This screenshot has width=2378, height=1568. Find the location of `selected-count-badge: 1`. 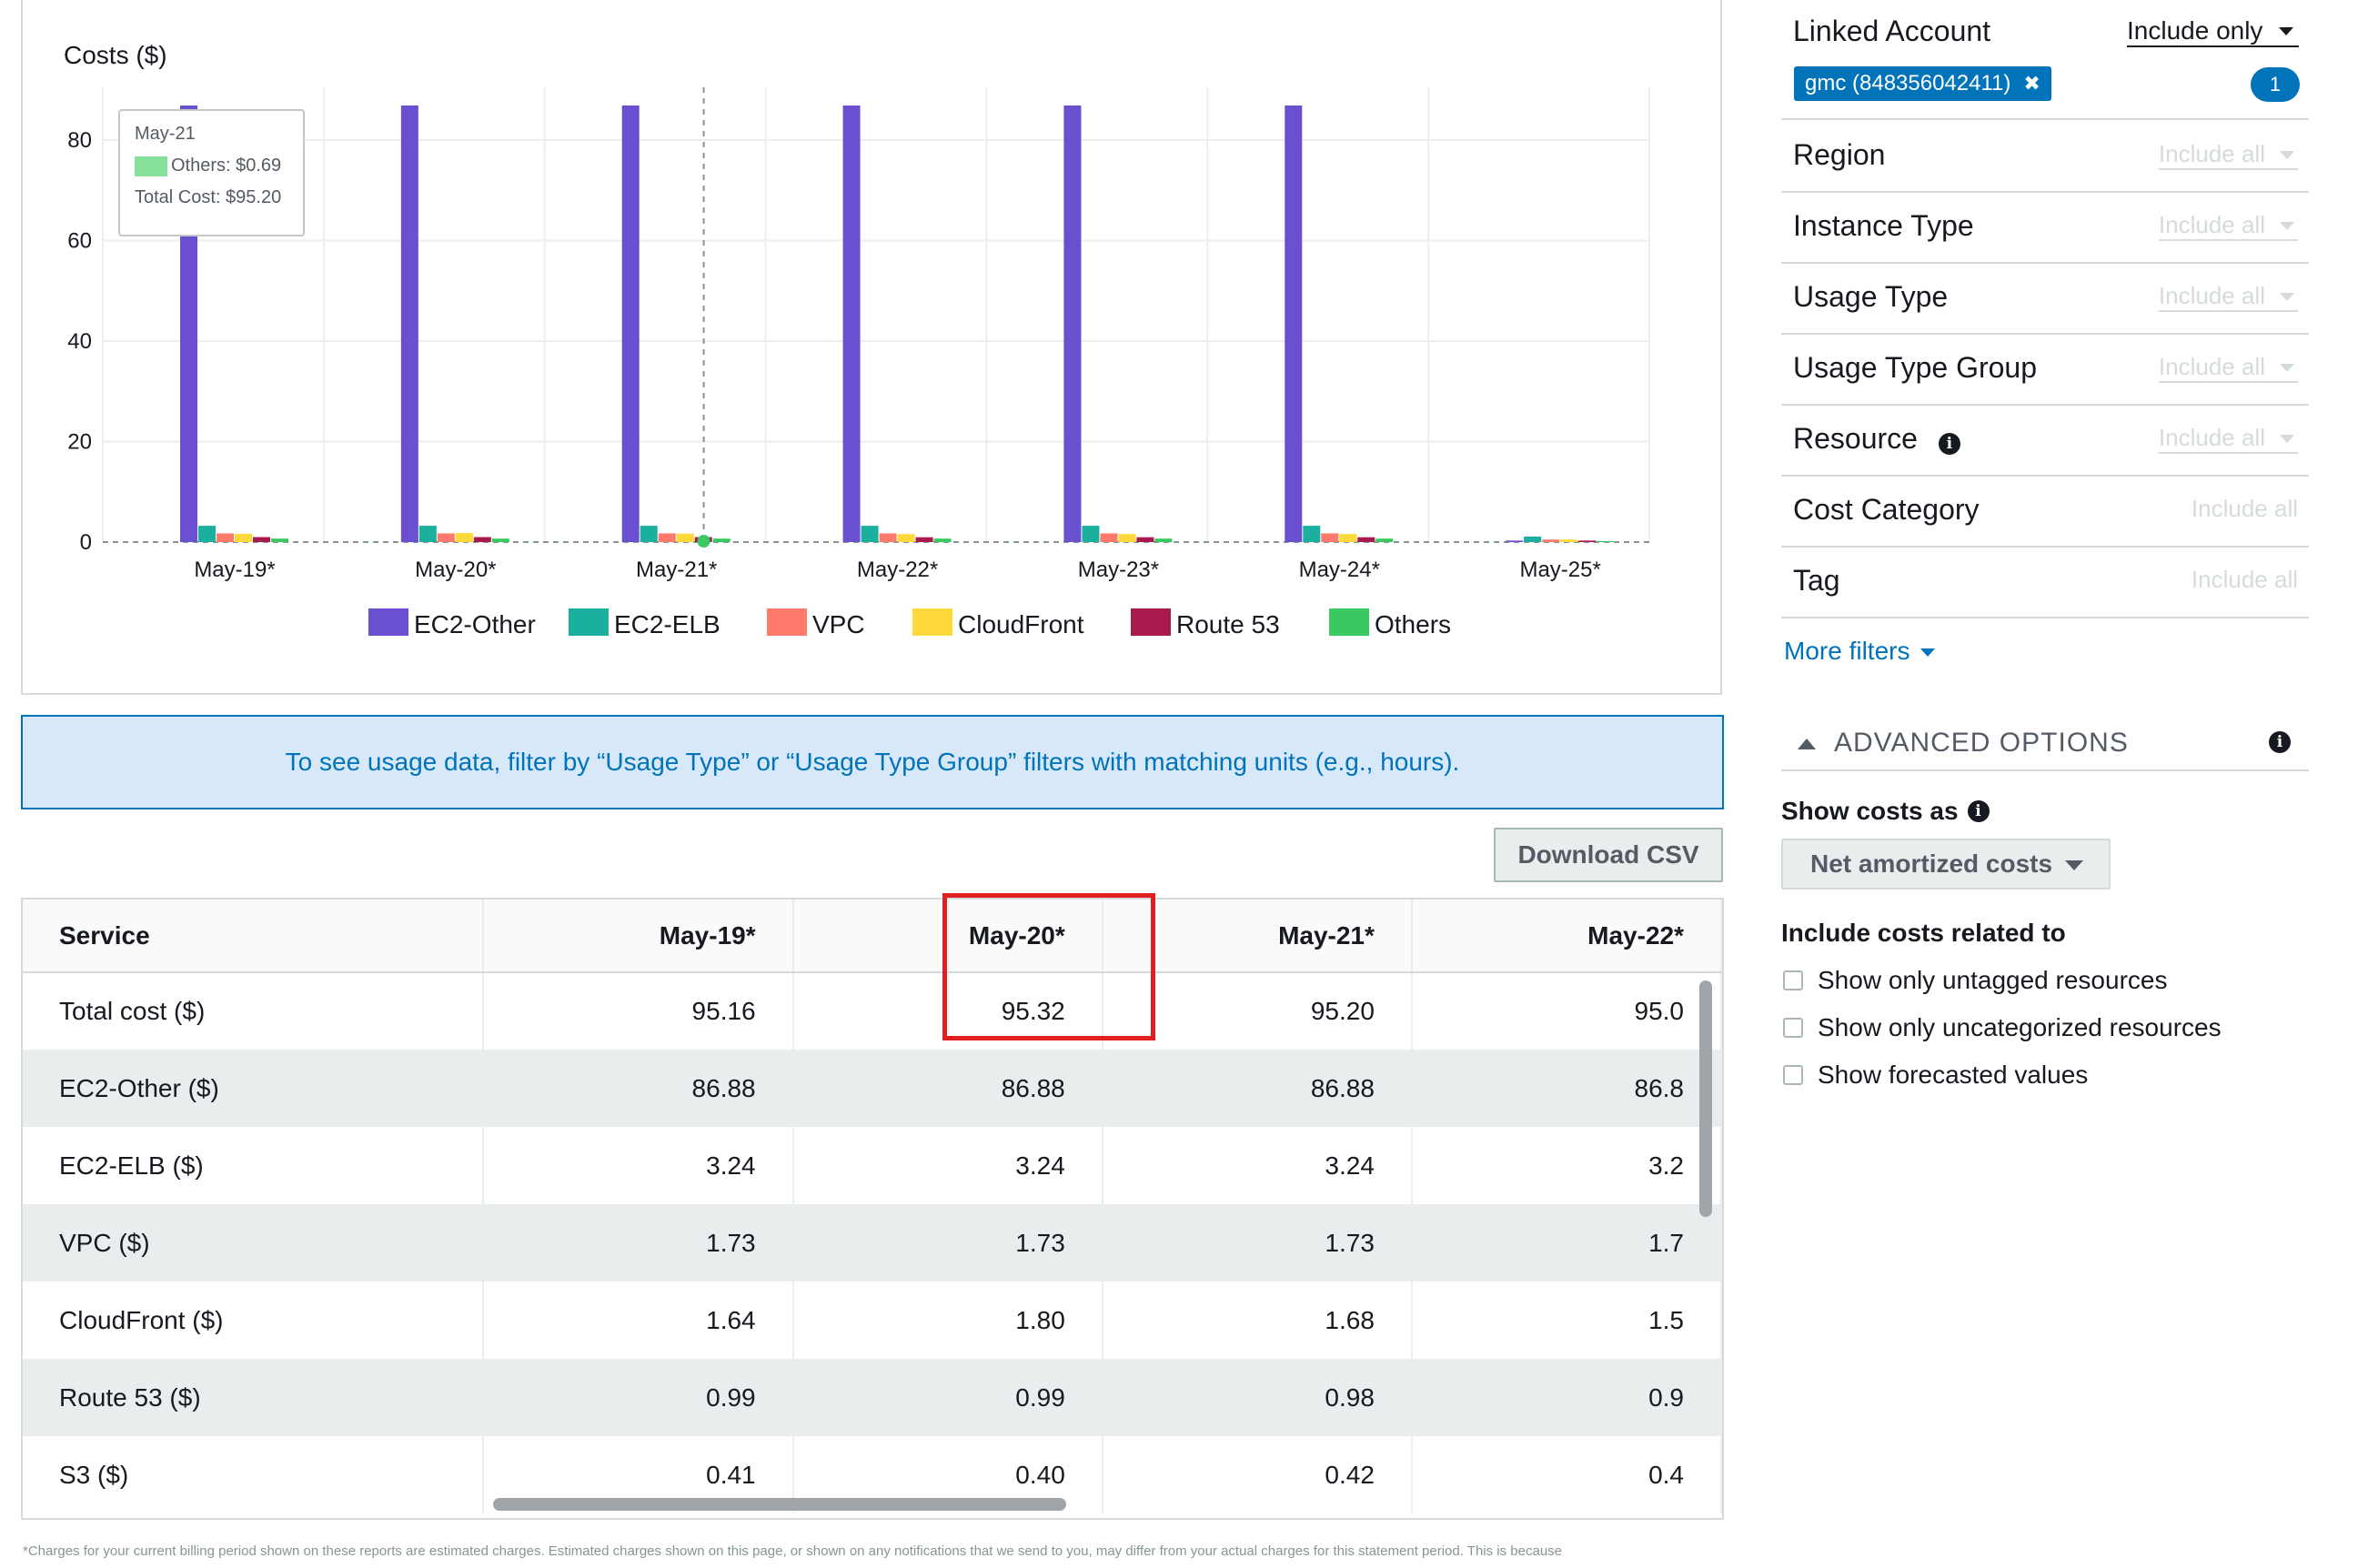

selected-count-badge: 1 is located at coordinates (2275, 84).